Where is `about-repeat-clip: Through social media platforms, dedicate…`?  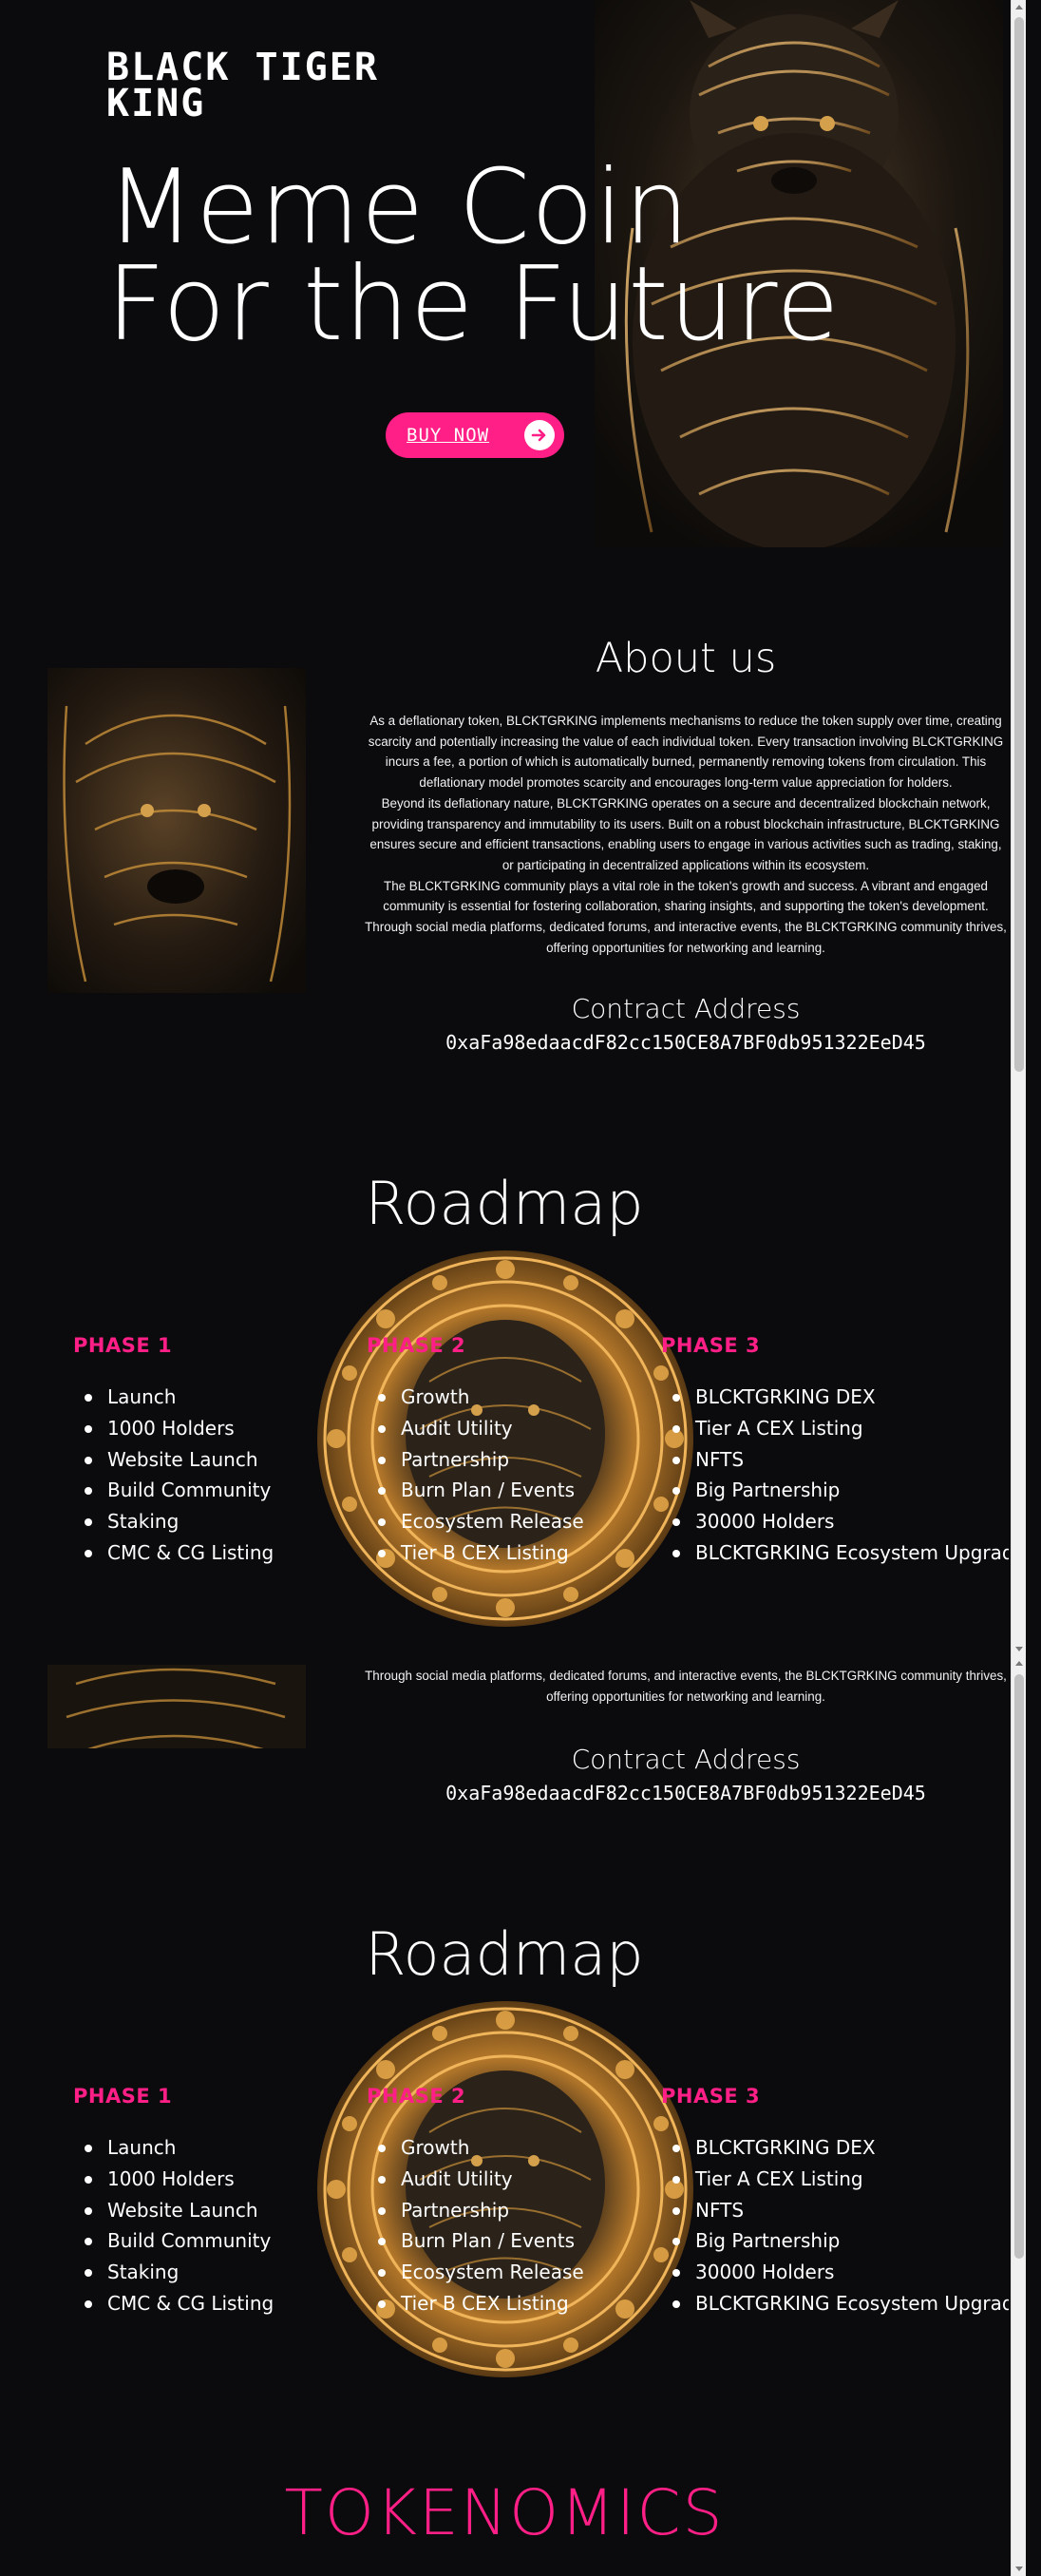 about-repeat-clip: Through social media platforms, dedicate… is located at coordinates (504, 1691).